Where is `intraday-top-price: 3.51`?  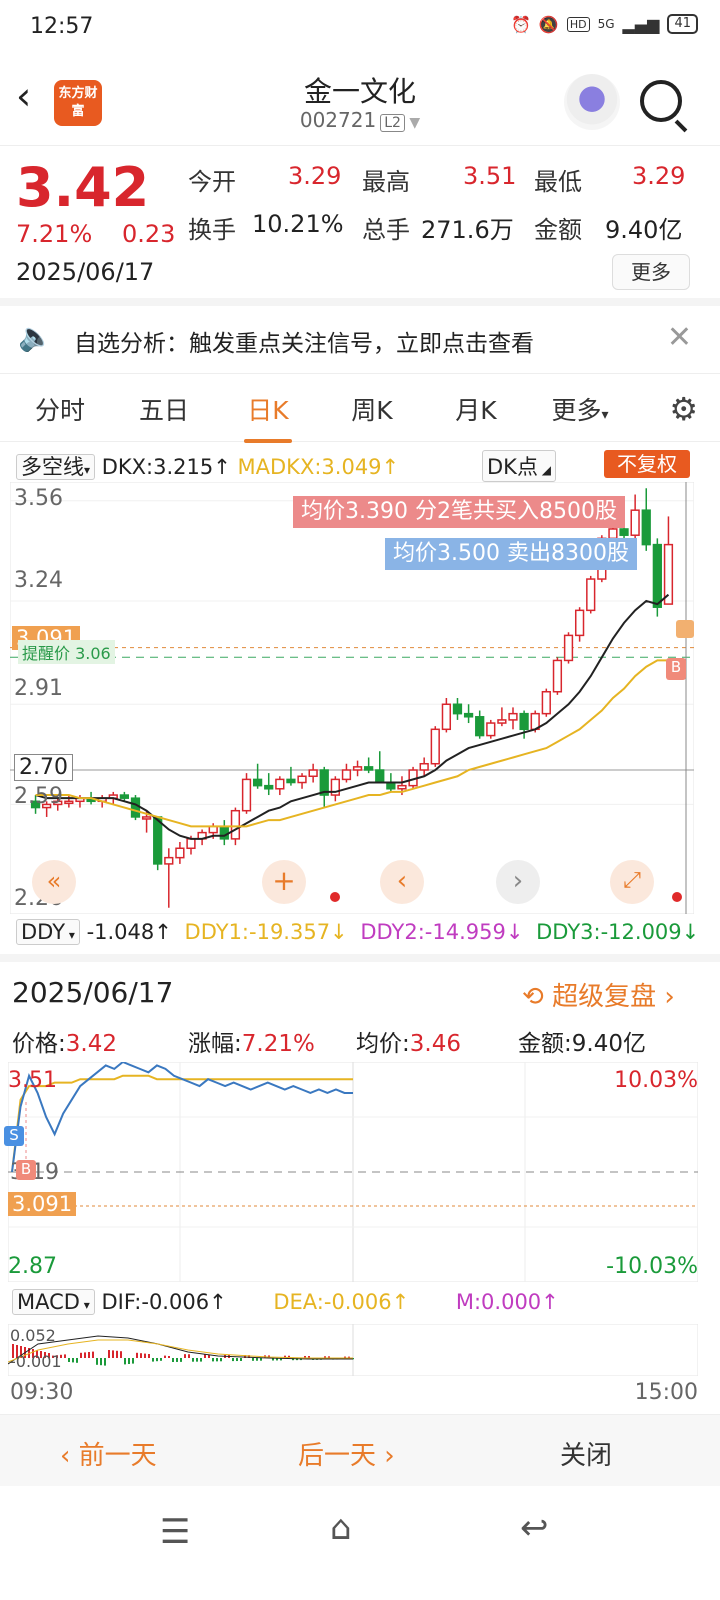
intraday-top-price: 3.51 is located at coordinates (32, 1080).